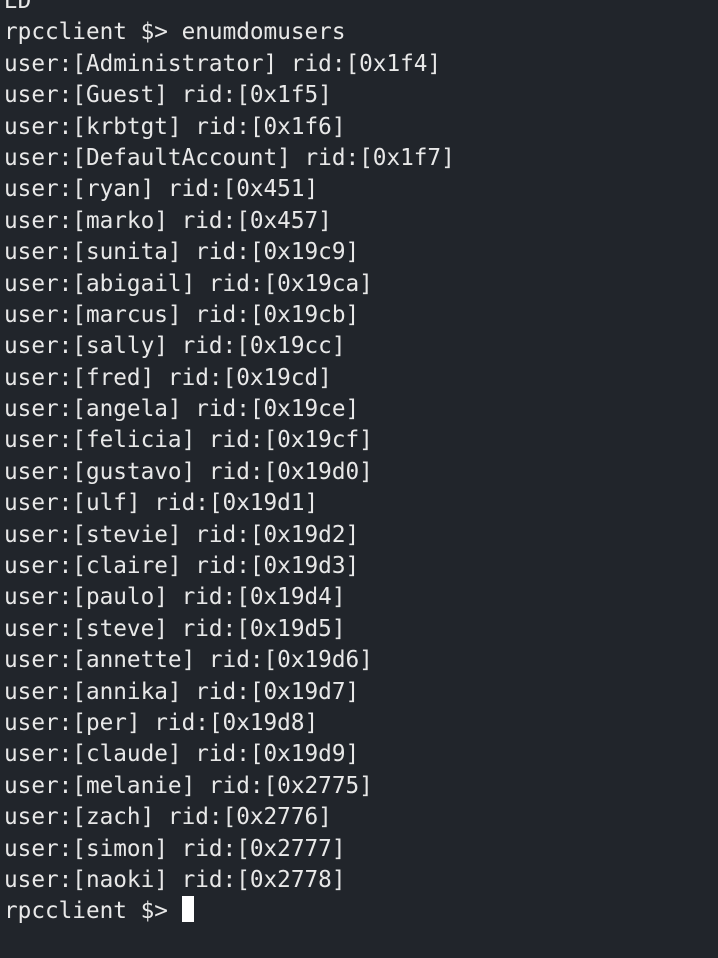 Image resolution: width=718 pixels, height=958 pixels. I want to click on user-entry-line: user:[marko] rid:[0x457], so click(168, 220).